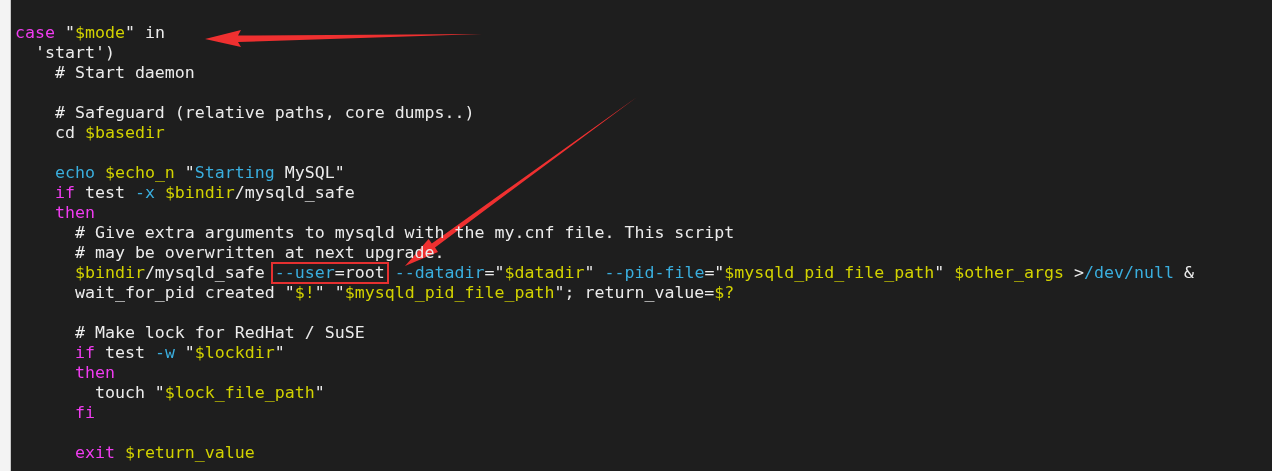 This screenshot has height=471, width=1272. What do you see at coordinates (264, 113) in the screenshot?
I see `code-line: # Safeguard (relative paths, core dumps..)` at bounding box center [264, 113].